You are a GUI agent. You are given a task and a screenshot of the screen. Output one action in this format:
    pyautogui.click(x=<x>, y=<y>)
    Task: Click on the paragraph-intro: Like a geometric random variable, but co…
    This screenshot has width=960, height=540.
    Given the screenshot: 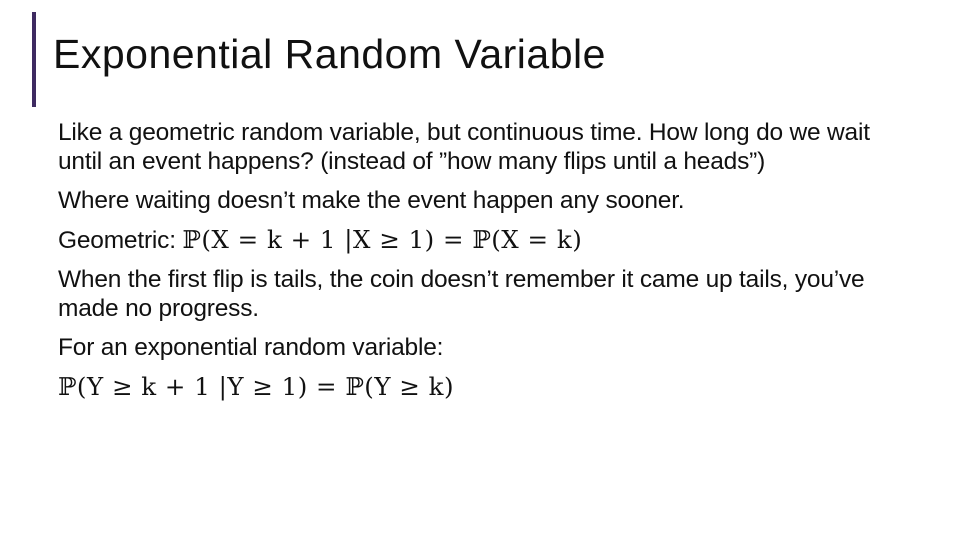 What is the action you would take?
    pyautogui.click(x=464, y=147)
    